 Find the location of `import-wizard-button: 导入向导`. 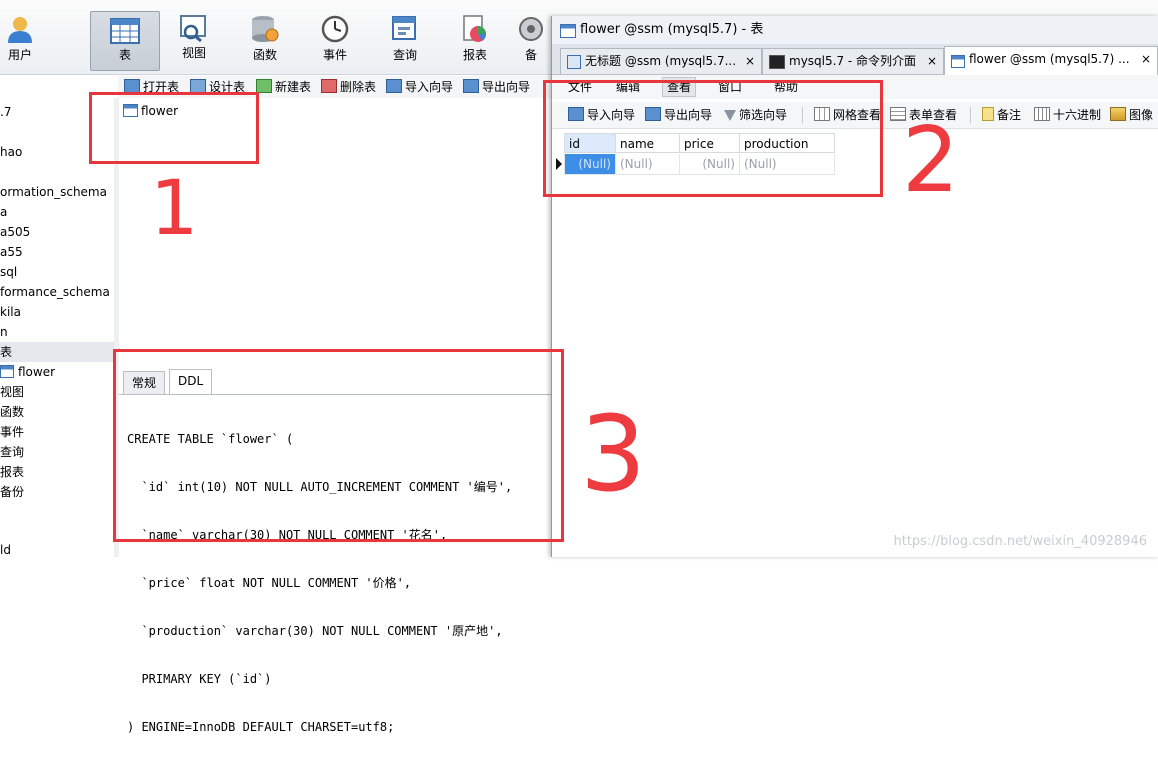

import-wizard-button: 导入向导 is located at coordinates (419, 87).